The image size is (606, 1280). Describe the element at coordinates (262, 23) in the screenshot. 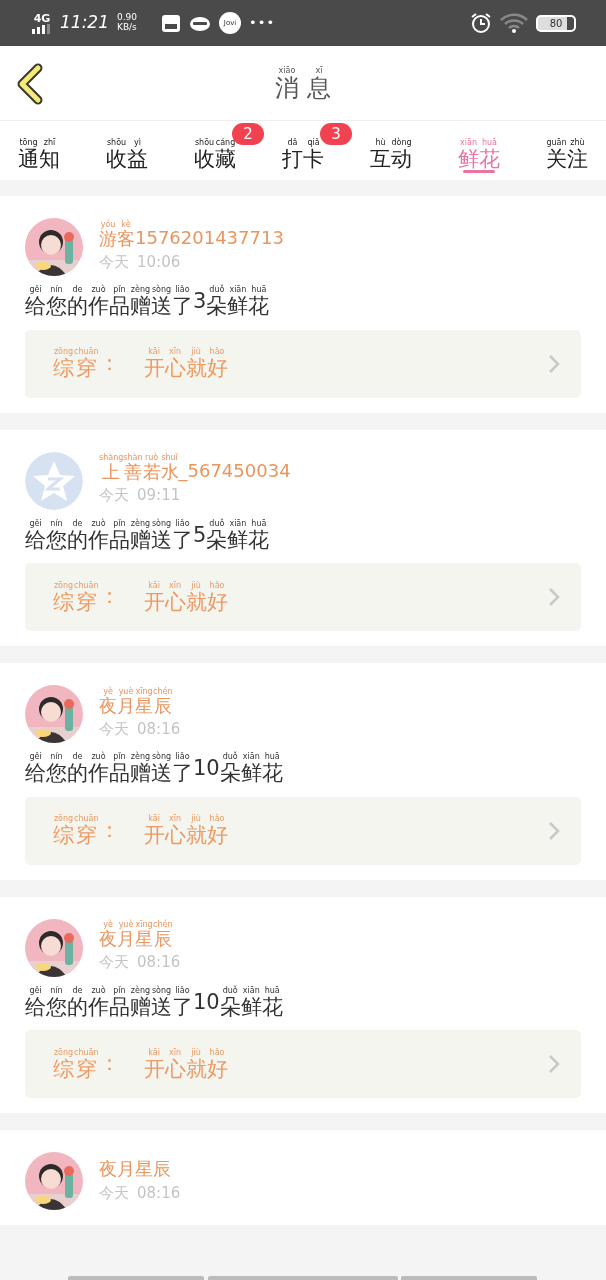

I see `more-indicator: •••` at that location.